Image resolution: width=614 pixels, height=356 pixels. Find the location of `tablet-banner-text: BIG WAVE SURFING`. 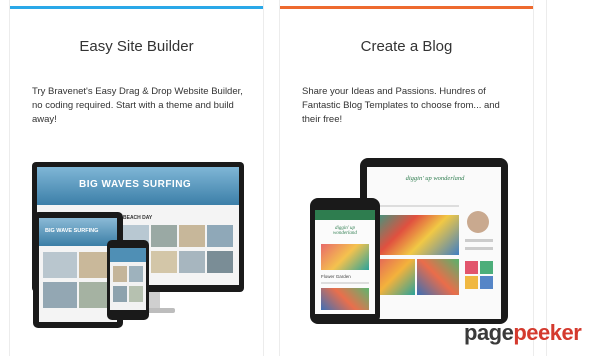

tablet-banner-text: BIG WAVE SURFING is located at coordinates (72, 231).